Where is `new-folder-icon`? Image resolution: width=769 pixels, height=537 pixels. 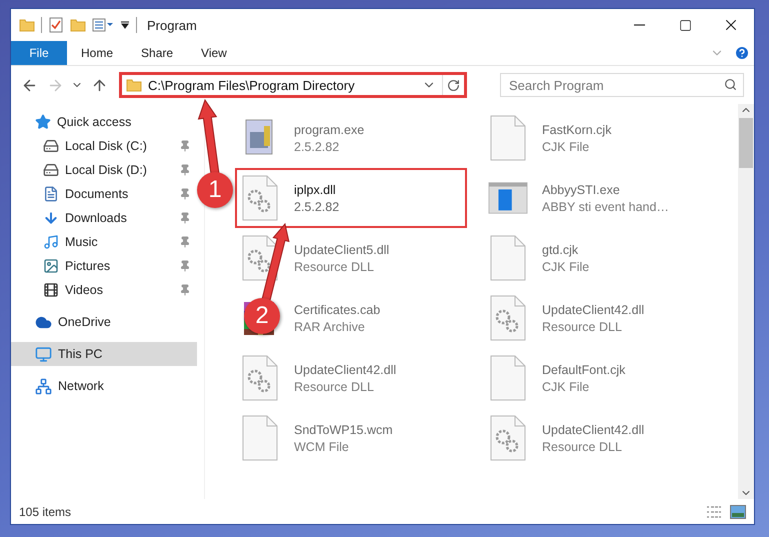 new-folder-icon is located at coordinates (78, 25).